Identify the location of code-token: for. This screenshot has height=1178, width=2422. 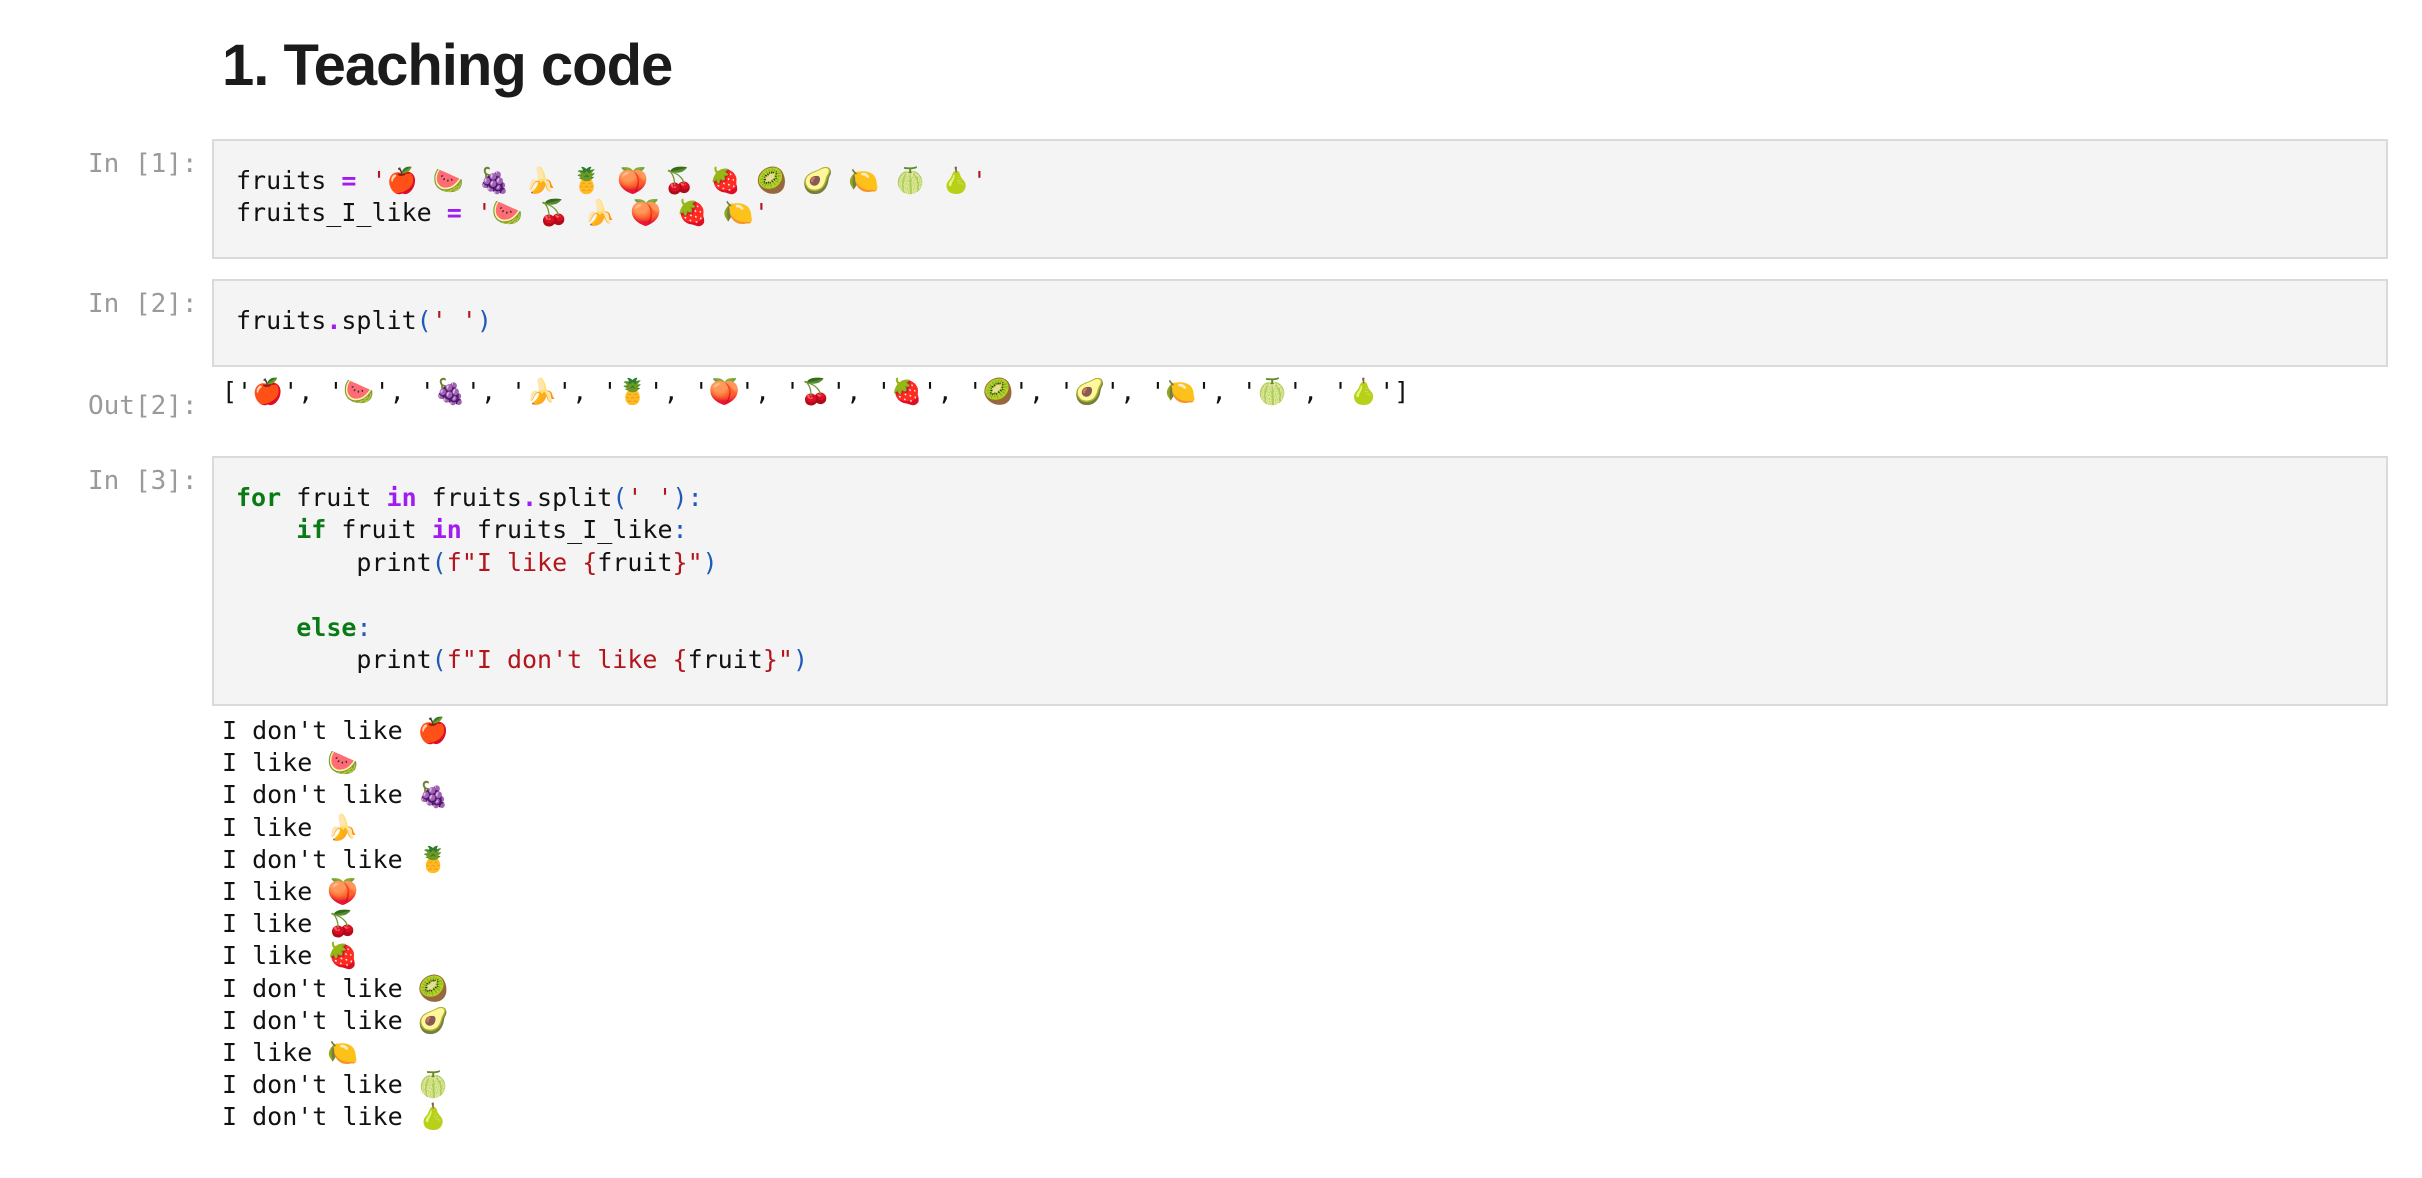
(259, 497).